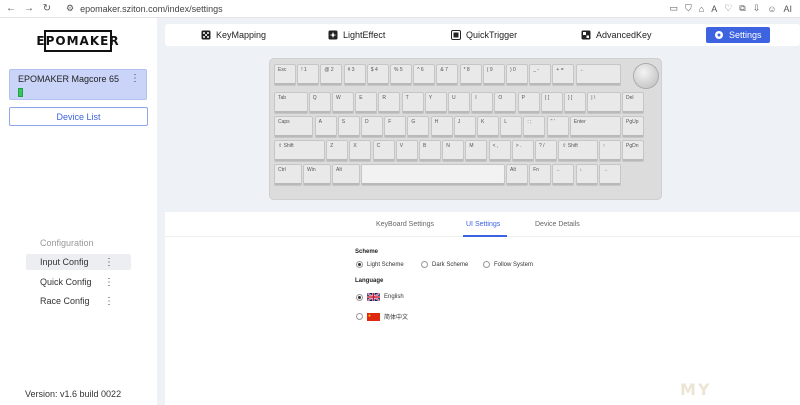  Describe the element at coordinates (78, 84) in the screenshot. I see `device-card: EPOMAKER Magcore 65 ⋮` at that location.